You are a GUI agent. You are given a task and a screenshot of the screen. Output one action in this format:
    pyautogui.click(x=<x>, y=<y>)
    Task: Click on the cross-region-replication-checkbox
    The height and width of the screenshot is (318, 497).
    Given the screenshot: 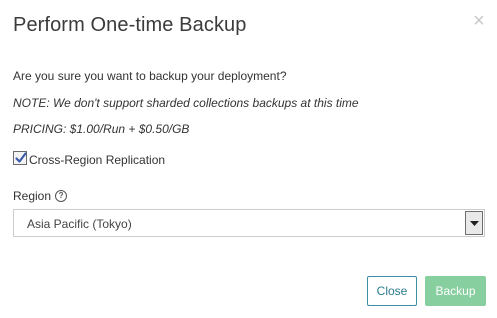 What is the action you would take?
    pyautogui.click(x=20, y=158)
    